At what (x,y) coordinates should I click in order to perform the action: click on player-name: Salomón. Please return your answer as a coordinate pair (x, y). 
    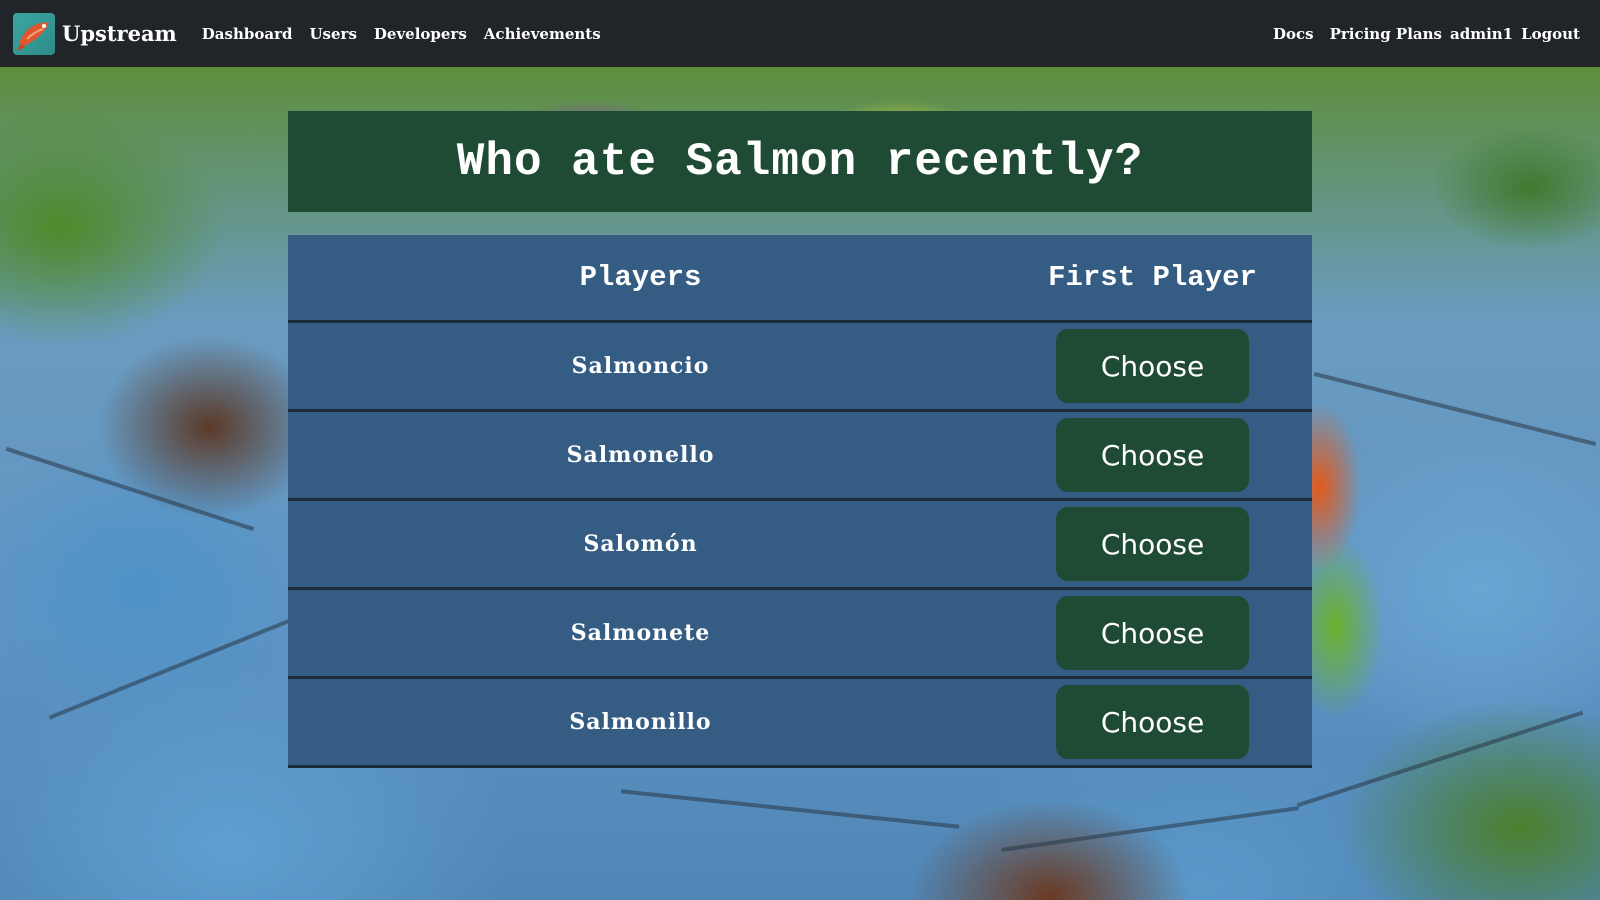
    Looking at the image, I should click on (640, 544).